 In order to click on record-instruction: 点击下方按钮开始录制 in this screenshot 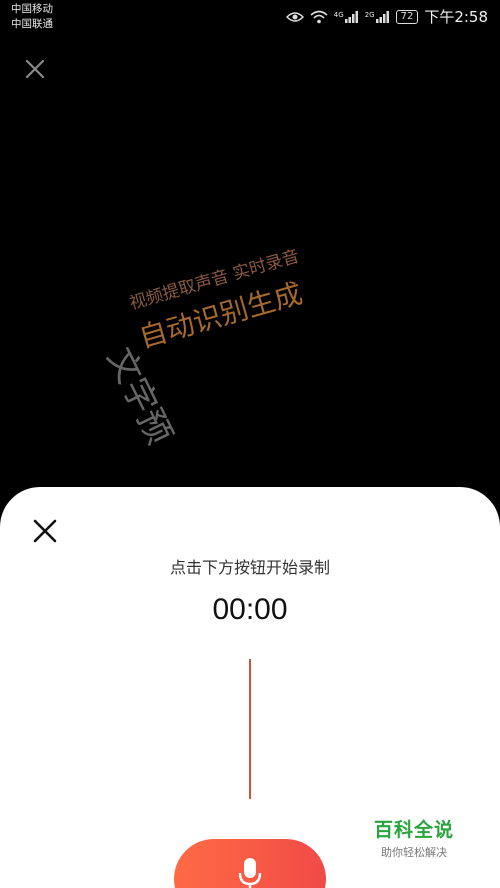, I will do `click(249, 567)`.